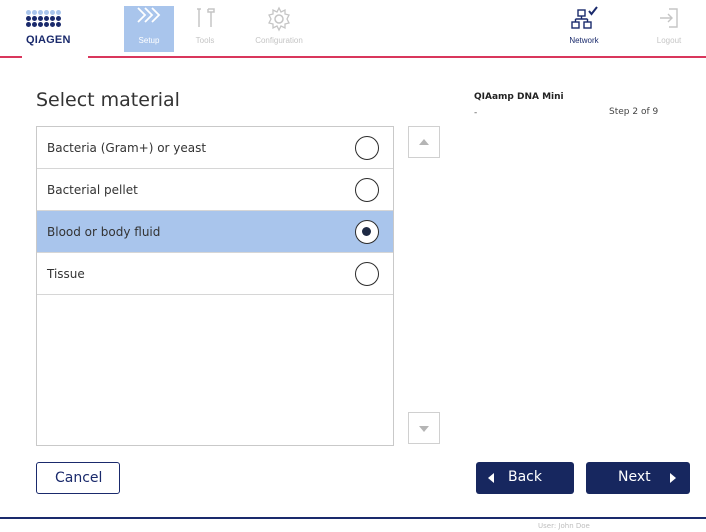  I want to click on tab-configuration: Configuration, so click(279, 29).